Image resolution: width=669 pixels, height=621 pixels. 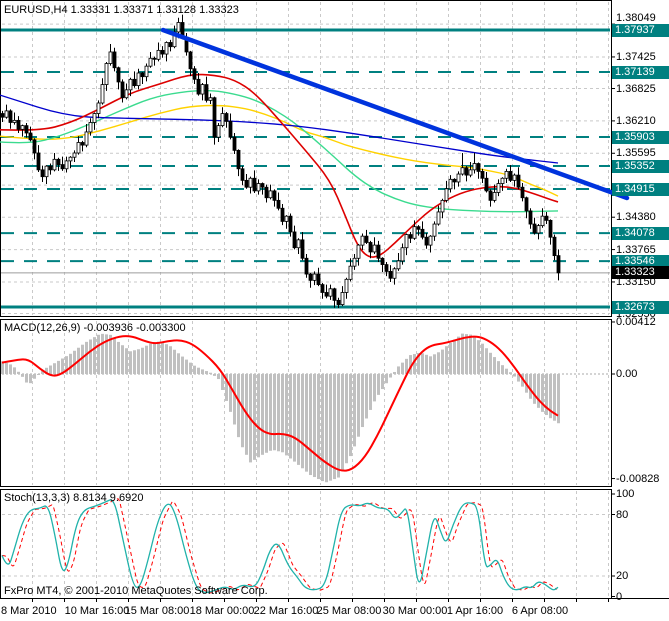 I want to click on stoch-axis-label: 100, so click(x=625, y=494).